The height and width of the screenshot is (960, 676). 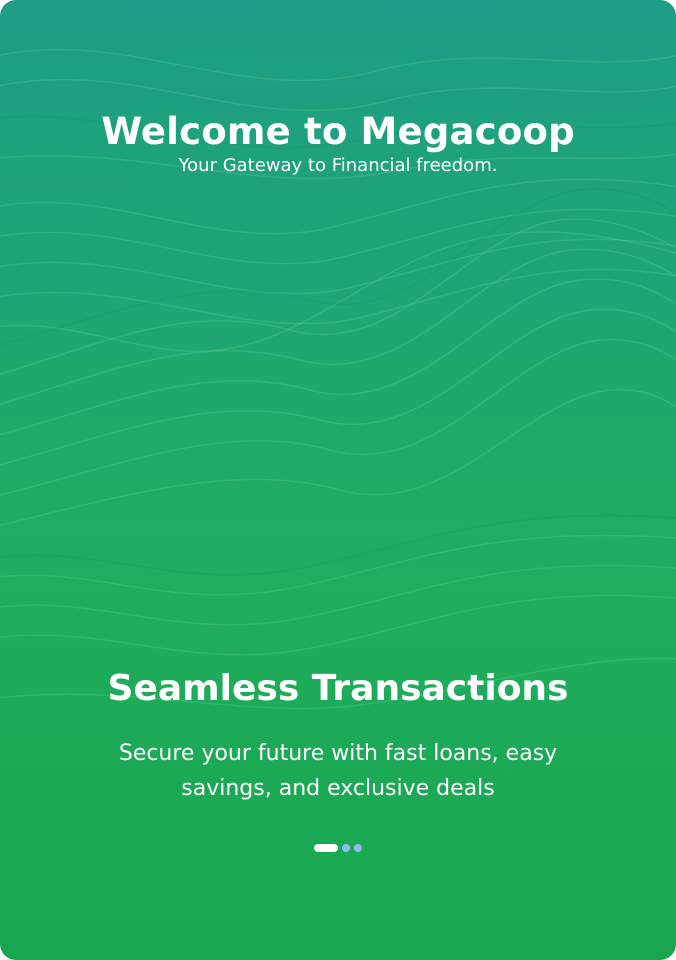 What do you see at coordinates (338, 165) in the screenshot?
I see `welcome-subtitle: Your Gateway to Financial freedom.` at bounding box center [338, 165].